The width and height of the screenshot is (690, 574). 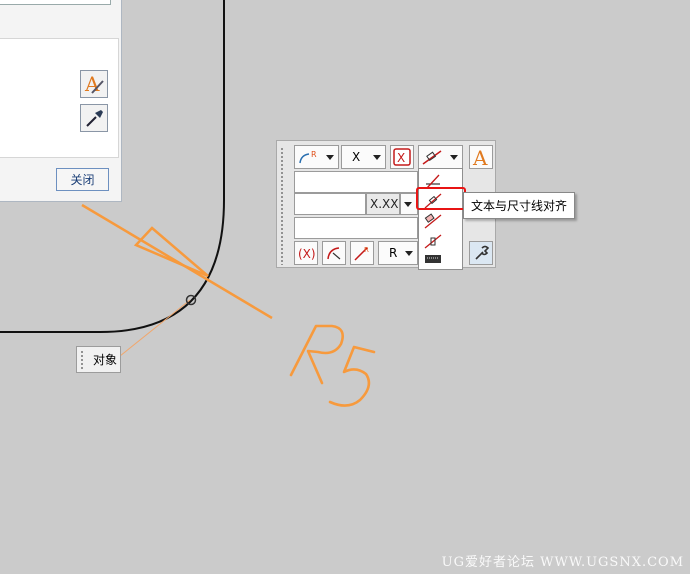 I want to click on svg-text: A, so click(x=480, y=157).